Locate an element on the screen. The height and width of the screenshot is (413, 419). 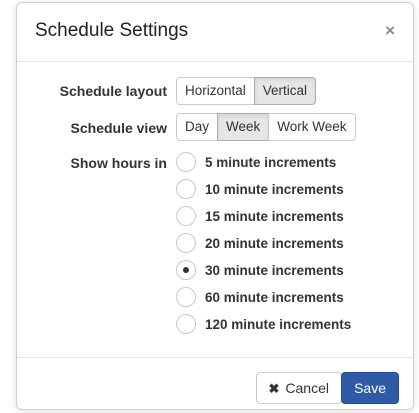
radio-label: 120 minute increments is located at coordinates (278, 324).